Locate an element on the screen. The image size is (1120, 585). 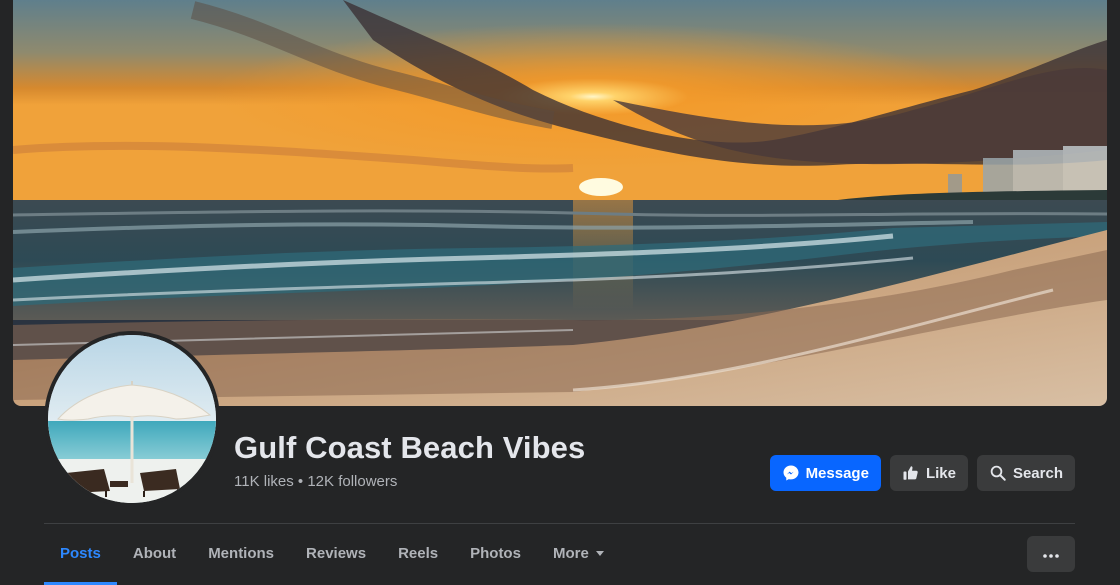
tab-label: More is located at coordinates (570, 553).